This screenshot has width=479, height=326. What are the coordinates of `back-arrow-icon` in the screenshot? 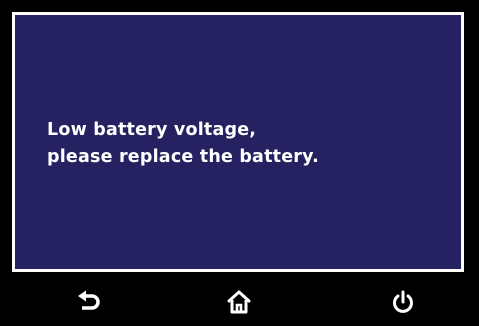 It's located at (89, 300).